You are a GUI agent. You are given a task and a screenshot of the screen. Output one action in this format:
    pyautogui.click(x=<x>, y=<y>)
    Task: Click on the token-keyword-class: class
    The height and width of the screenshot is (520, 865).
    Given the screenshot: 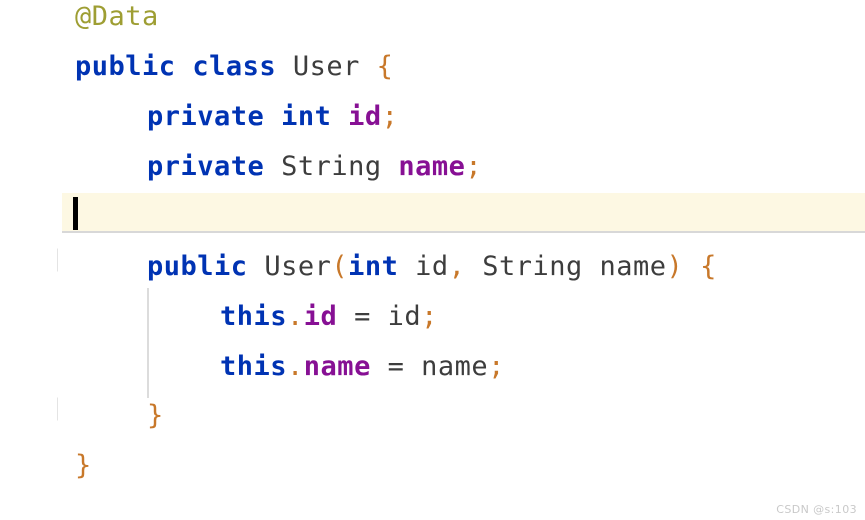 What is the action you would take?
    pyautogui.click(x=234, y=66)
    